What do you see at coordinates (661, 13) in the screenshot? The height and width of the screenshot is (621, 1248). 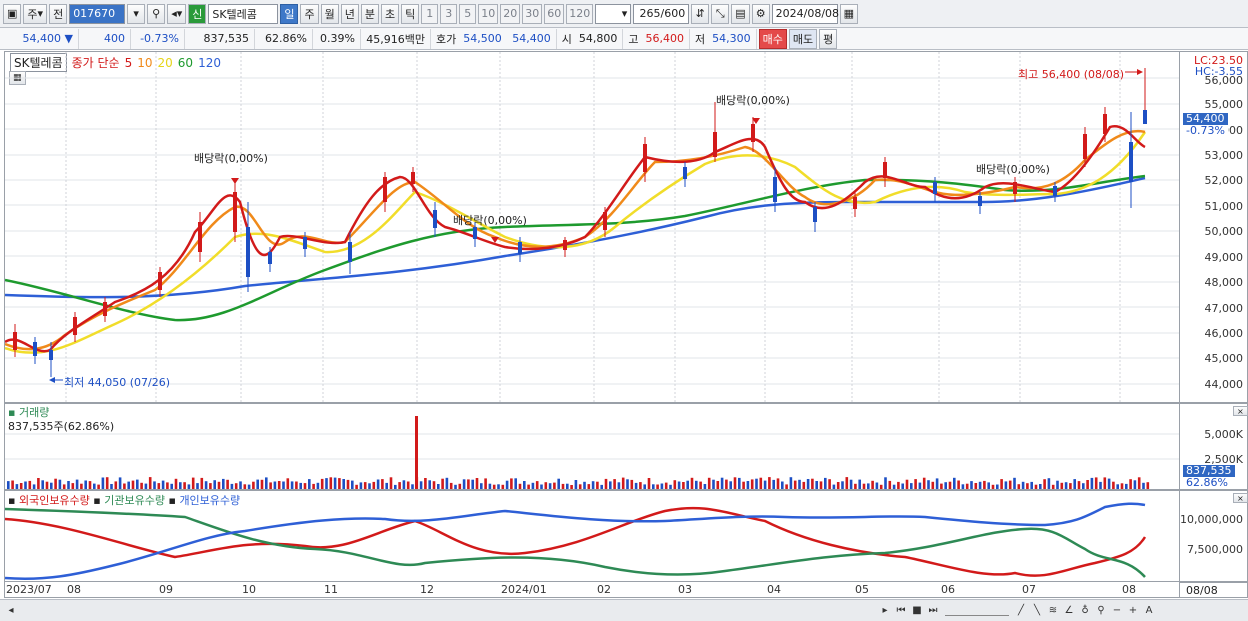 I see `count-input: 265/600` at bounding box center [661, 13].